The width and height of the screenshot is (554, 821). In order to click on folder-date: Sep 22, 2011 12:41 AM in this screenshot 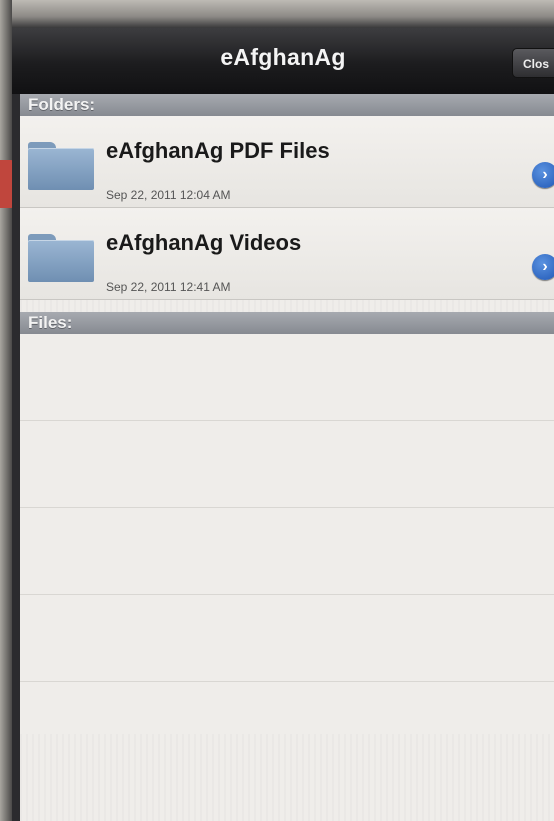, I will do `click(168, 287)`.